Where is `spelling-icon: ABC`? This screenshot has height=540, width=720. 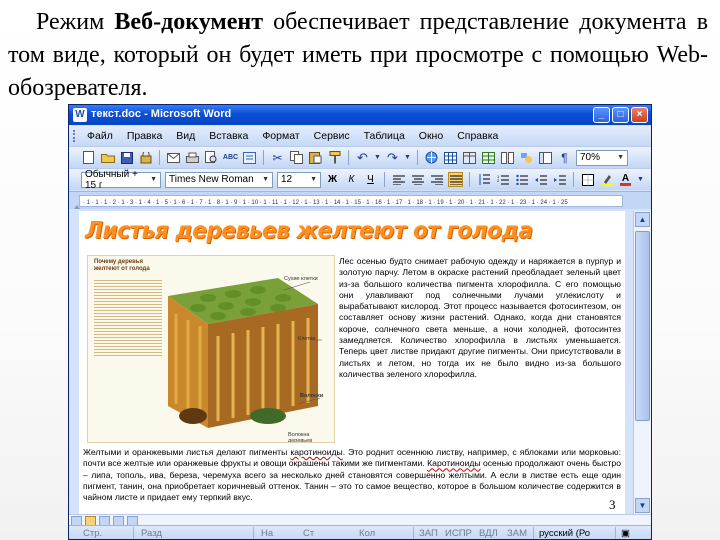
spelling-icon: ABC is located at coordinates (230, 157).